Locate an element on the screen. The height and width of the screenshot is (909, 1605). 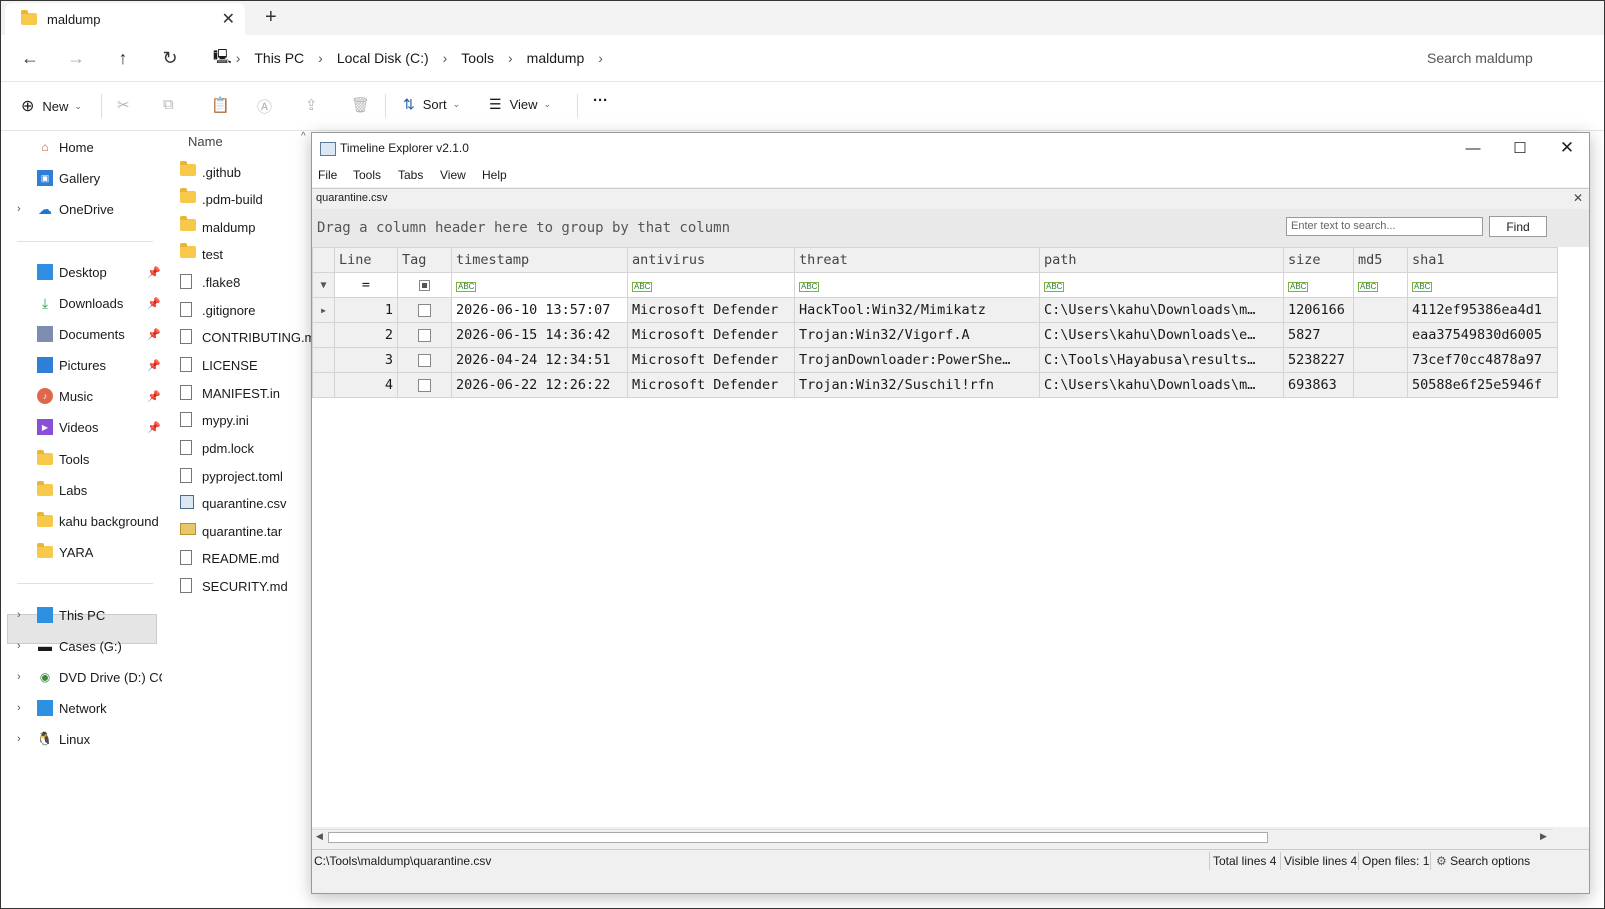
horizontal-scrollbar: ◀ ▶ is located at coordinates (932, 837).